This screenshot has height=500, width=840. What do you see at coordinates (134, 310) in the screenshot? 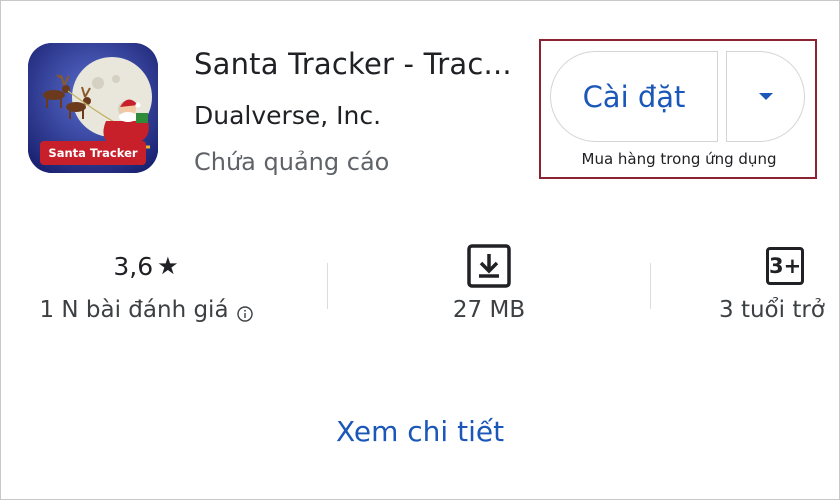
I see `reviews-count-label: 1 N bài đánh giá` at bounding box center [134, 310].